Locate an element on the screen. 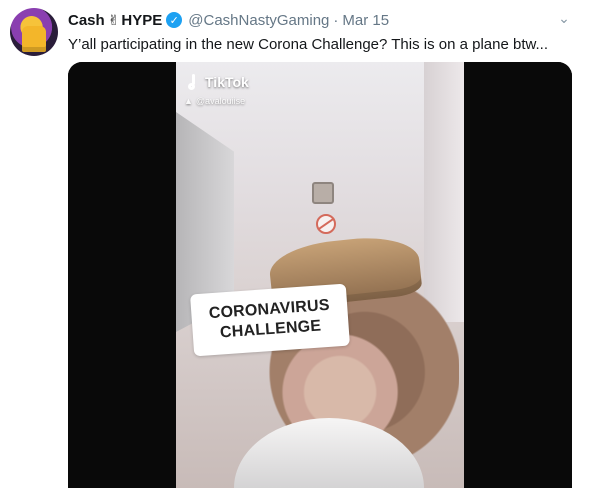 The height and width of the screenshot is (488, 589). tiktok-note-icon is located at coordinates (193, 82).